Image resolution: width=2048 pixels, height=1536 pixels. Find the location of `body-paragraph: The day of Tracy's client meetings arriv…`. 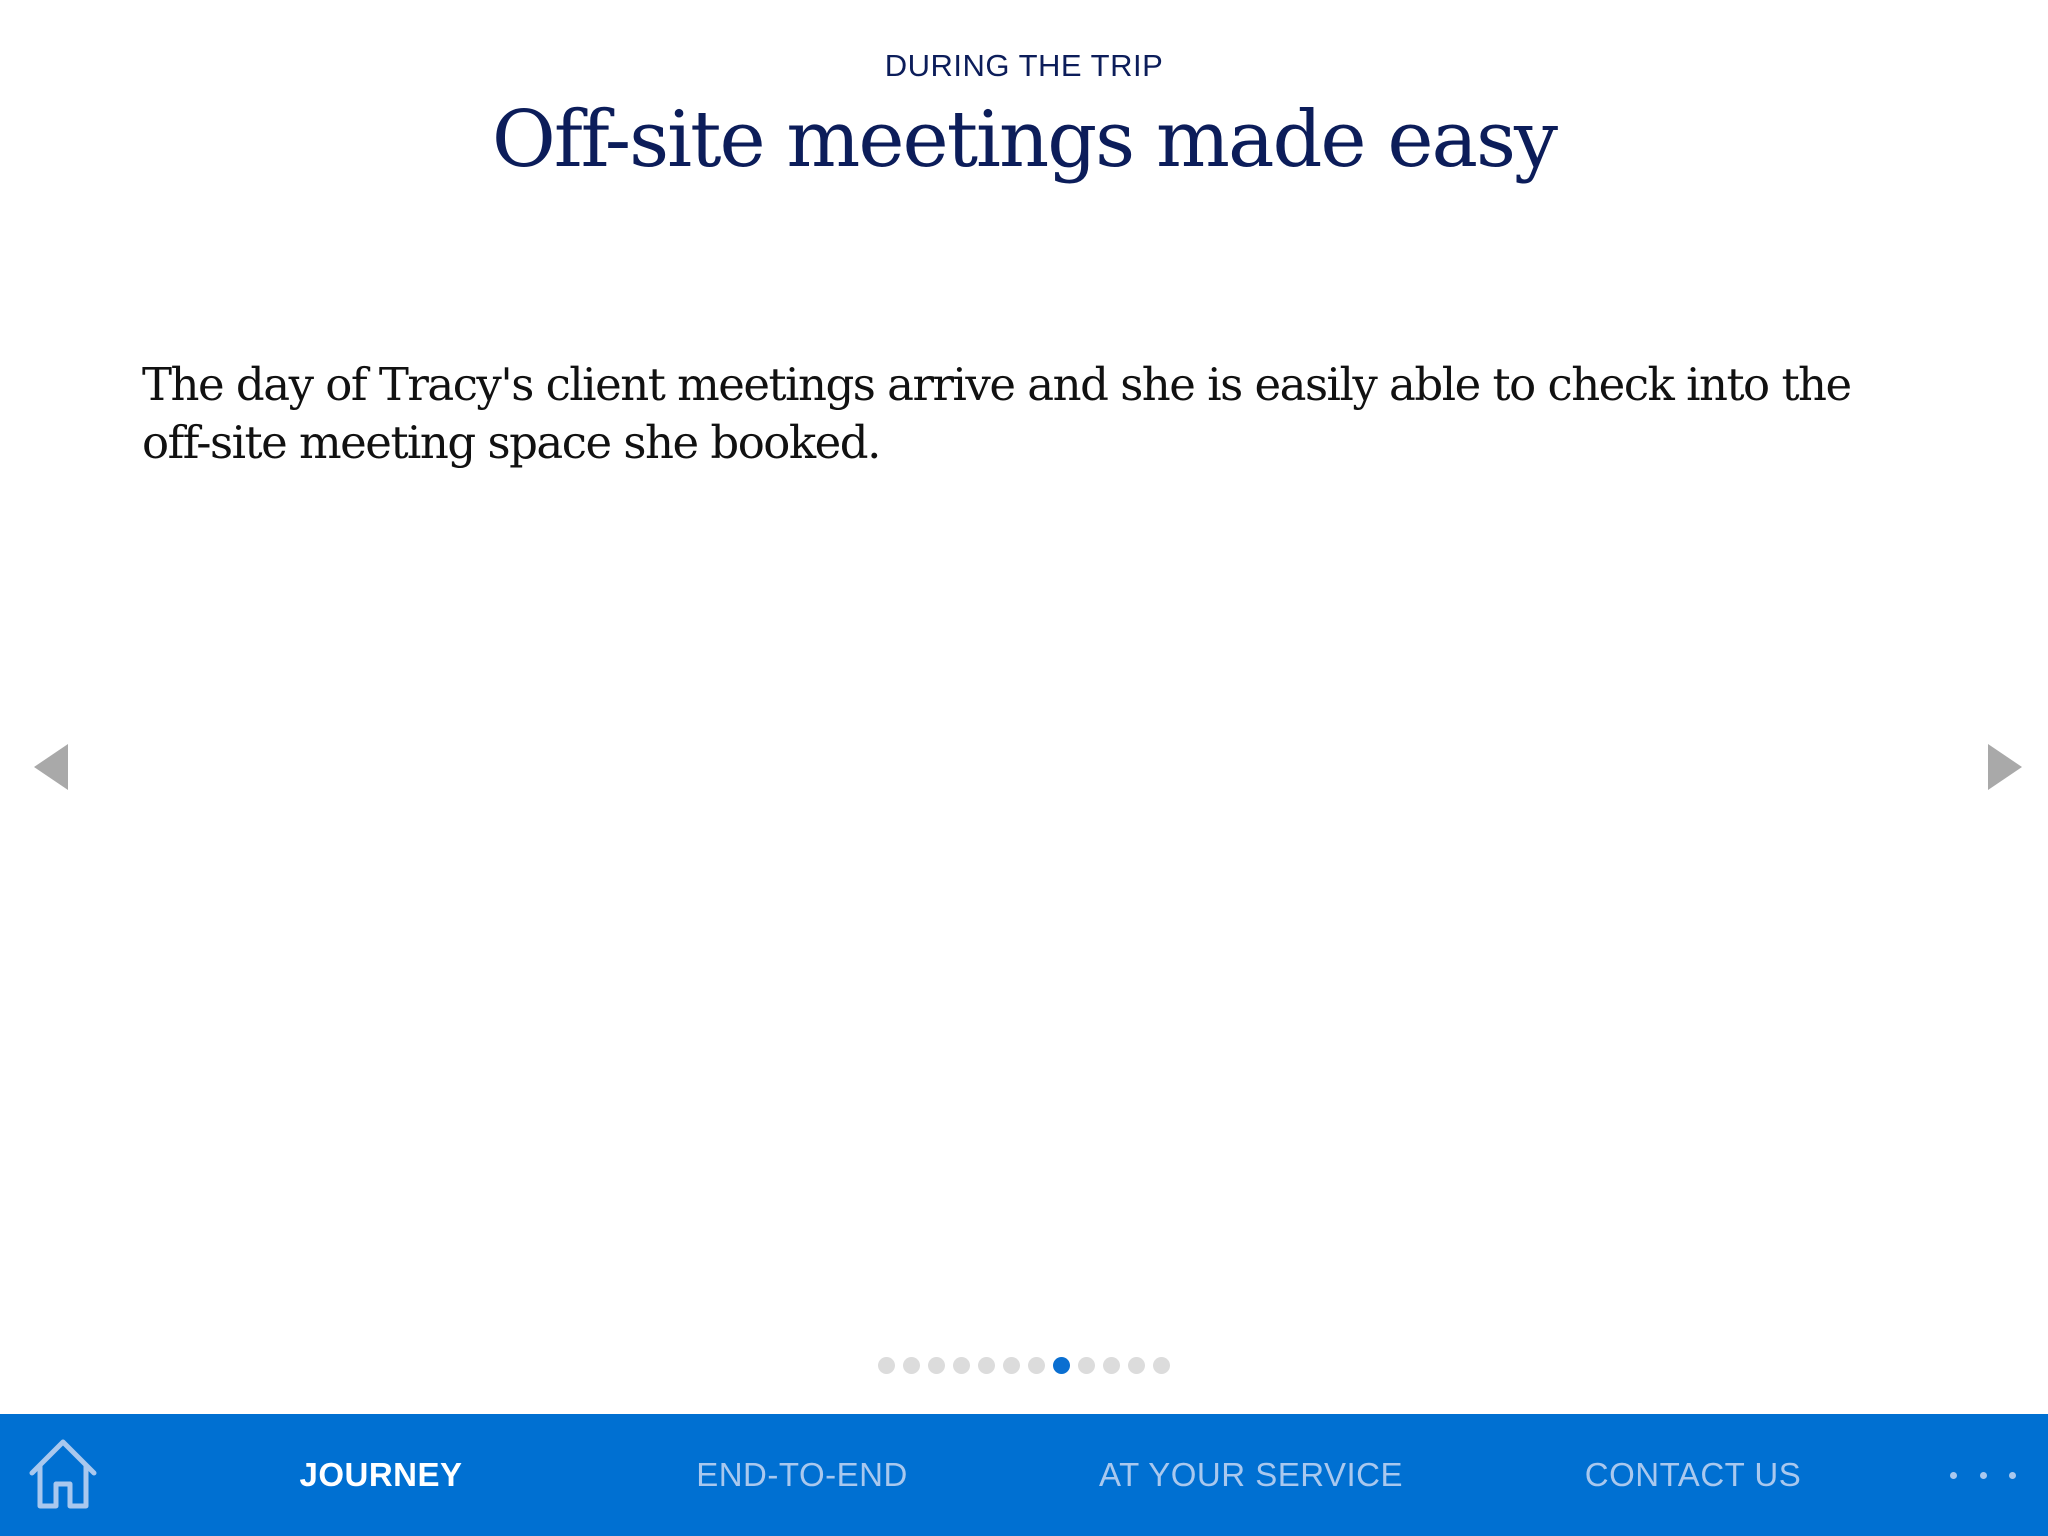

body-paragraph: The day of Tracy's client meetings arriv… is located at coordinates (997, 413).